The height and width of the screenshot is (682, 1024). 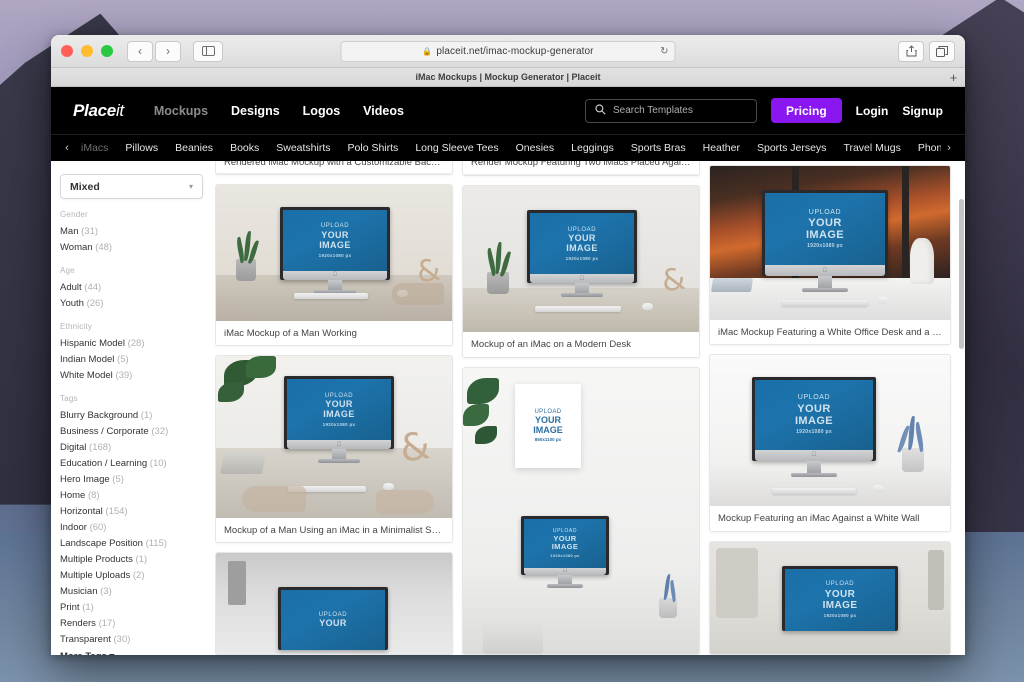 What do you see at coordinates (95, 303) in the screenshot?
I see `filter-count: (26)` at bounding box center [95, 303].